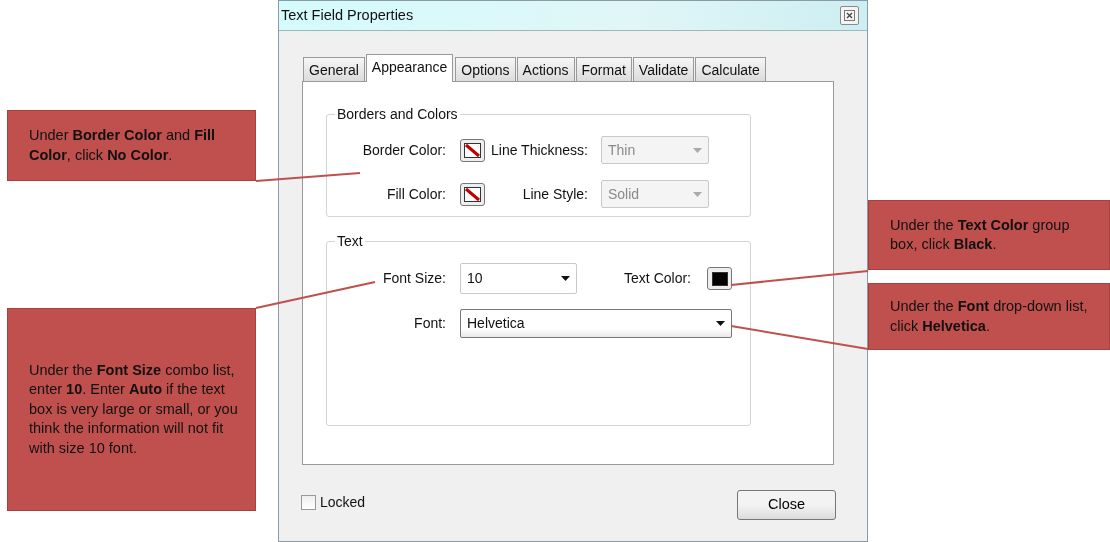 The image size is (1110, 542). What do you see at coordinates (485, 69) in the screenshot?
I see `tab: Options` at bounding box center [485, 69].